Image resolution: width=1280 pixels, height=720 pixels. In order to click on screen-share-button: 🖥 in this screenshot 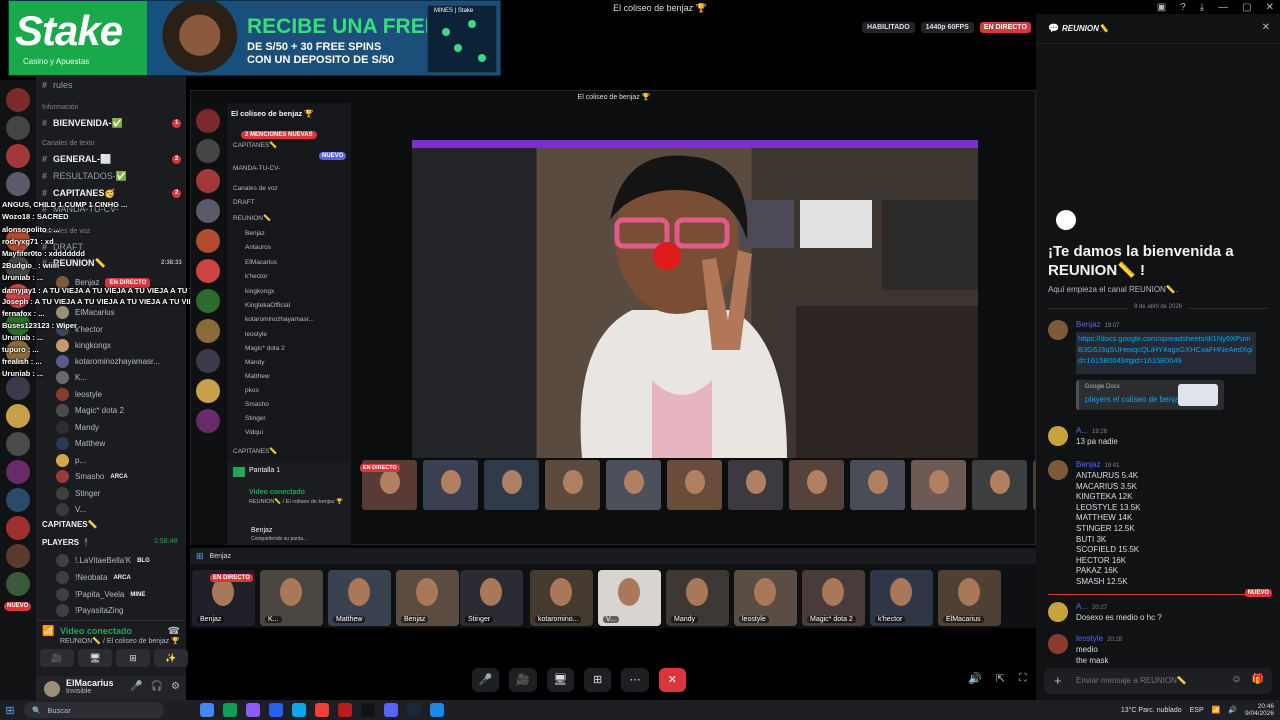, I will do `click(95, 658)`.